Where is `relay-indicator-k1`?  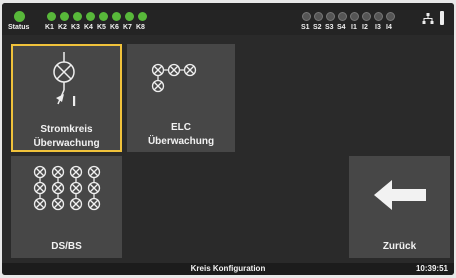
relay-indicator-k1 is located at coordinates (51, 16).